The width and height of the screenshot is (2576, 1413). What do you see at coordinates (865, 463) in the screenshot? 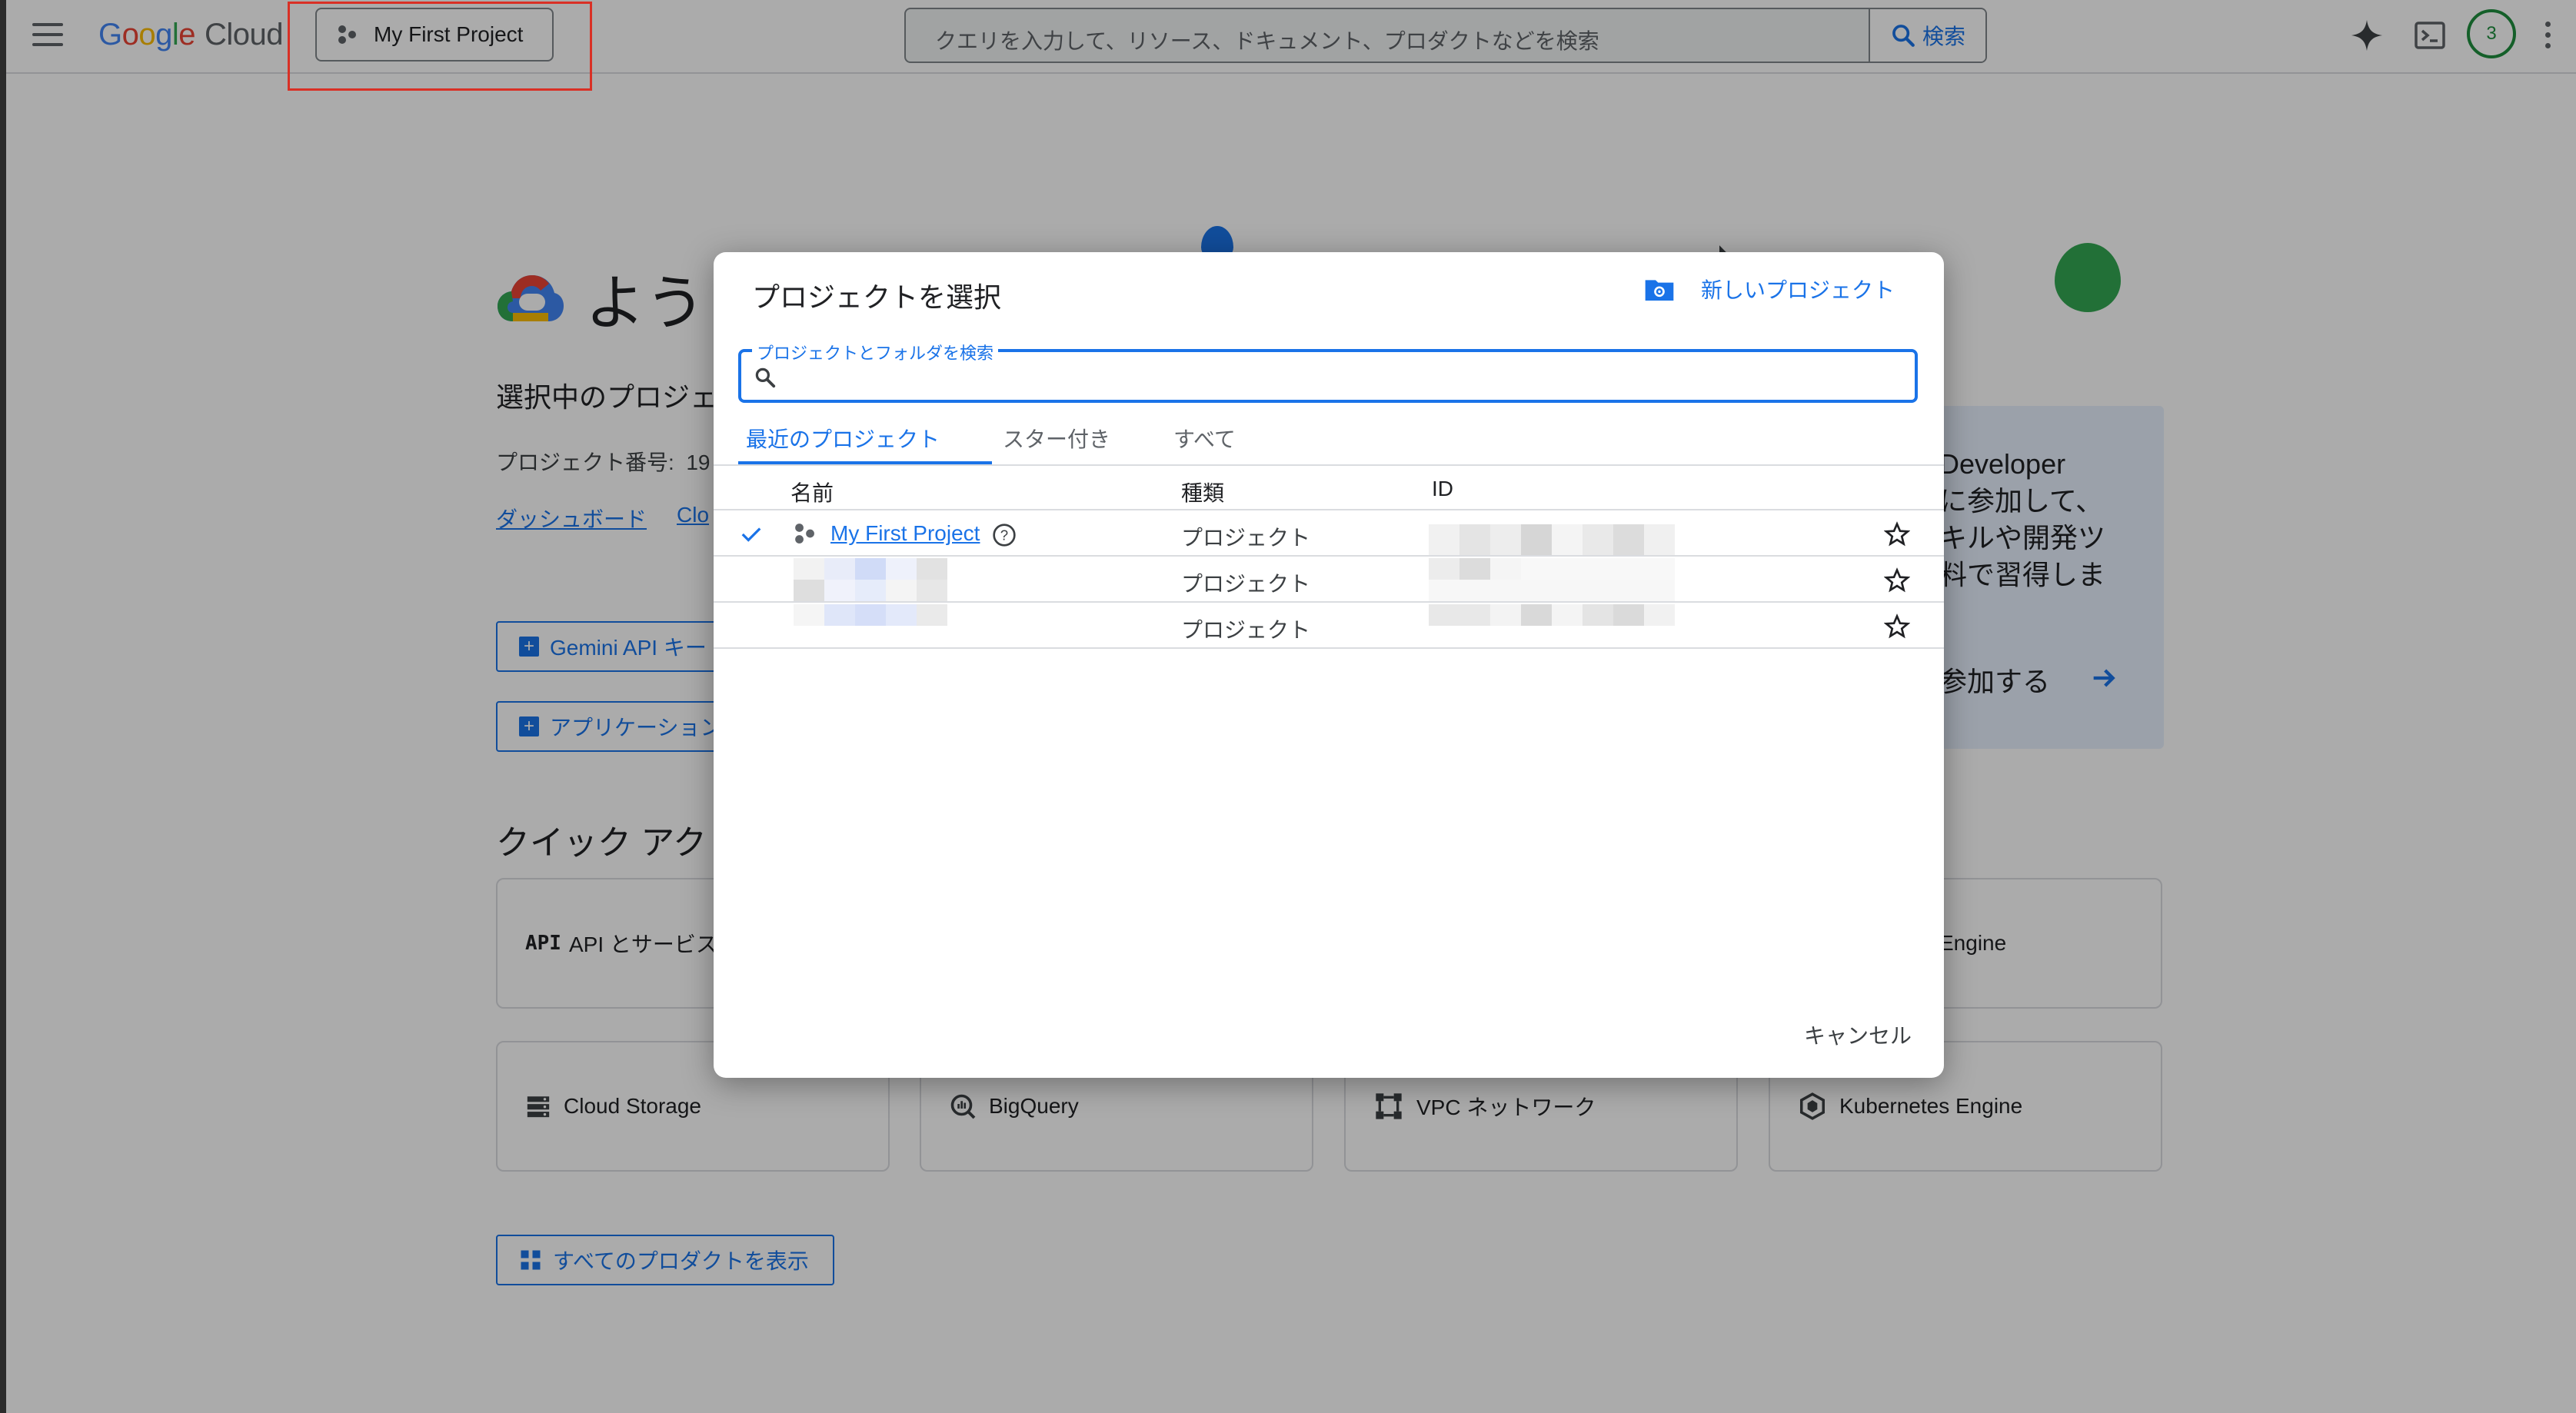
I see `active-tab-indicator` at bounding box center [865, 463].